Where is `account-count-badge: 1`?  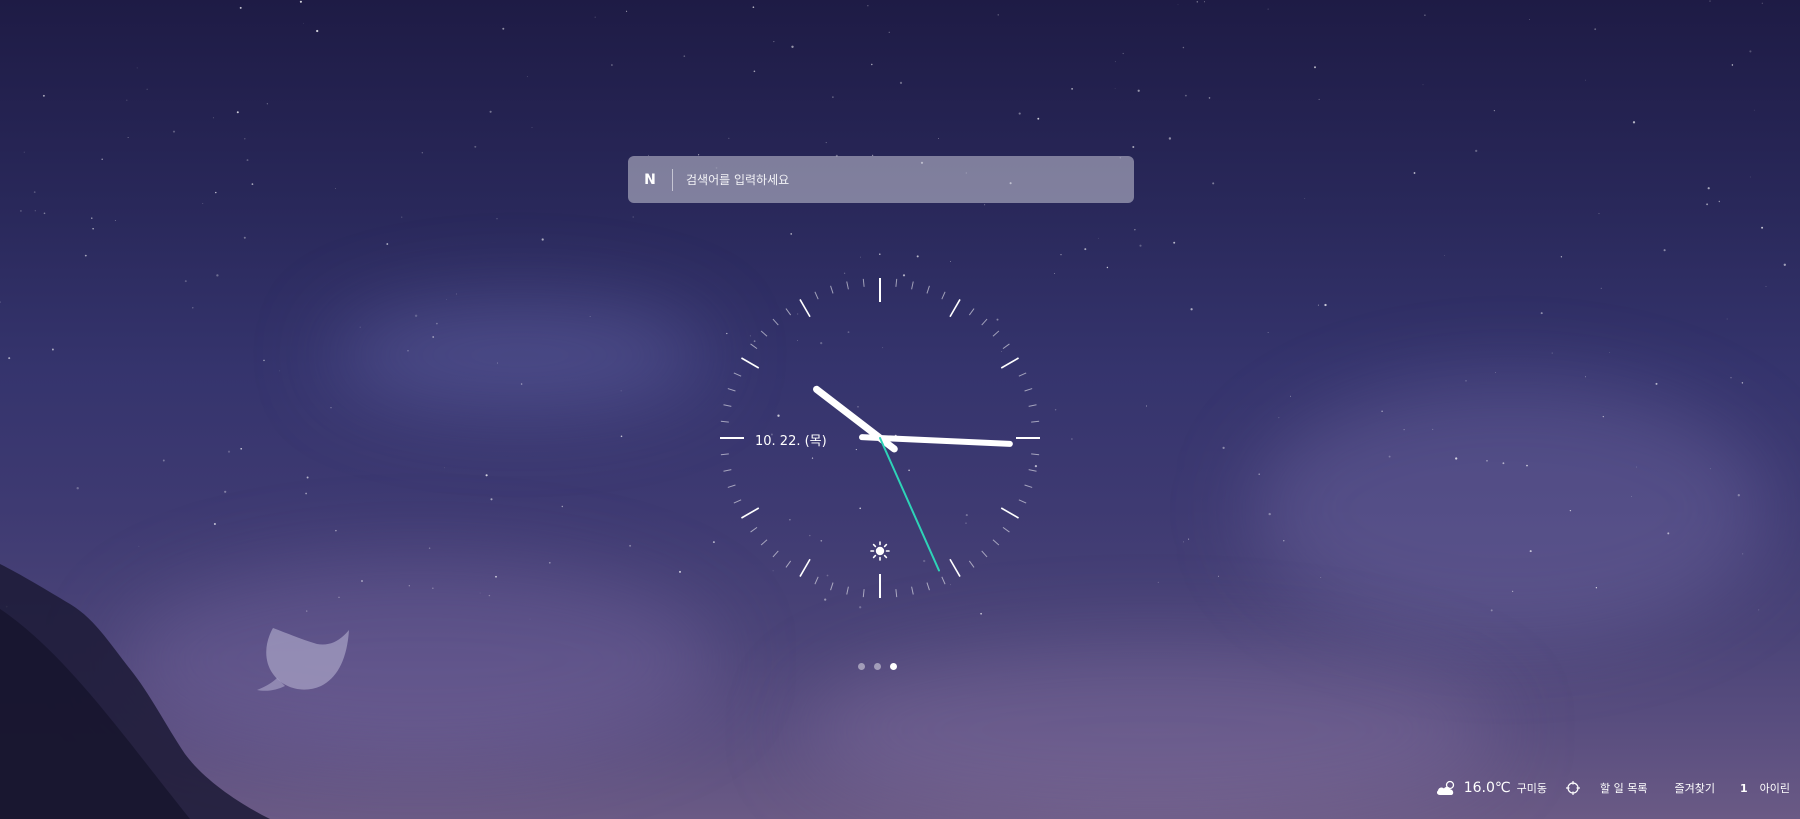 account-count-badge: 1 is located at coordinates (1744, 788).